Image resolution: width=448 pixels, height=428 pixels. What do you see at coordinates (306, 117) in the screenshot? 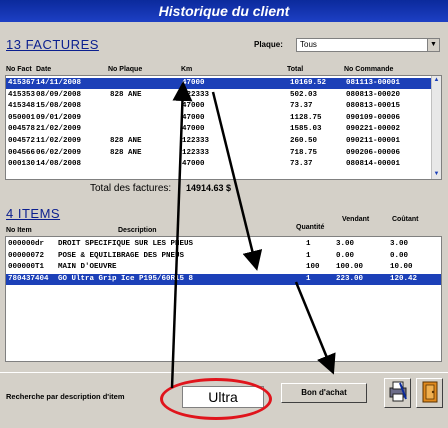
I see `table-cell: 1128.75` at bounding box center [306, 117].